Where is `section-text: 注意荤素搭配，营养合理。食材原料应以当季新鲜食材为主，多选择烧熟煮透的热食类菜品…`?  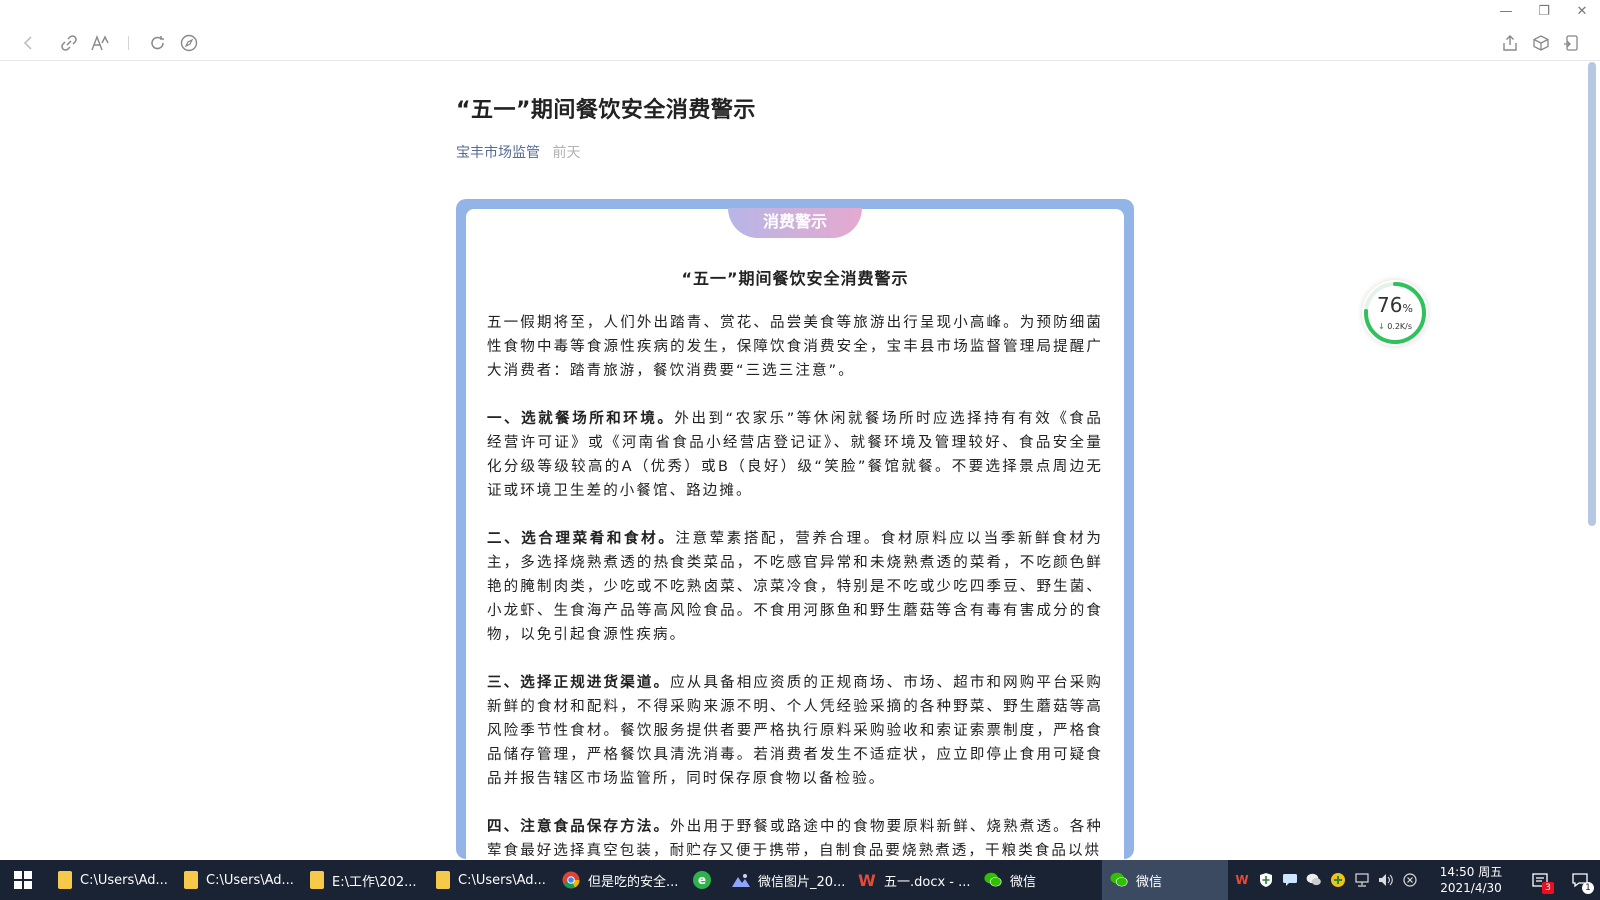
section-text: 注意荤素搭配，营养合理。食材原料应以当季新鲜食材为主，多选择烧熟煮透的热食类菜品… is located at coordinates (795, 587).